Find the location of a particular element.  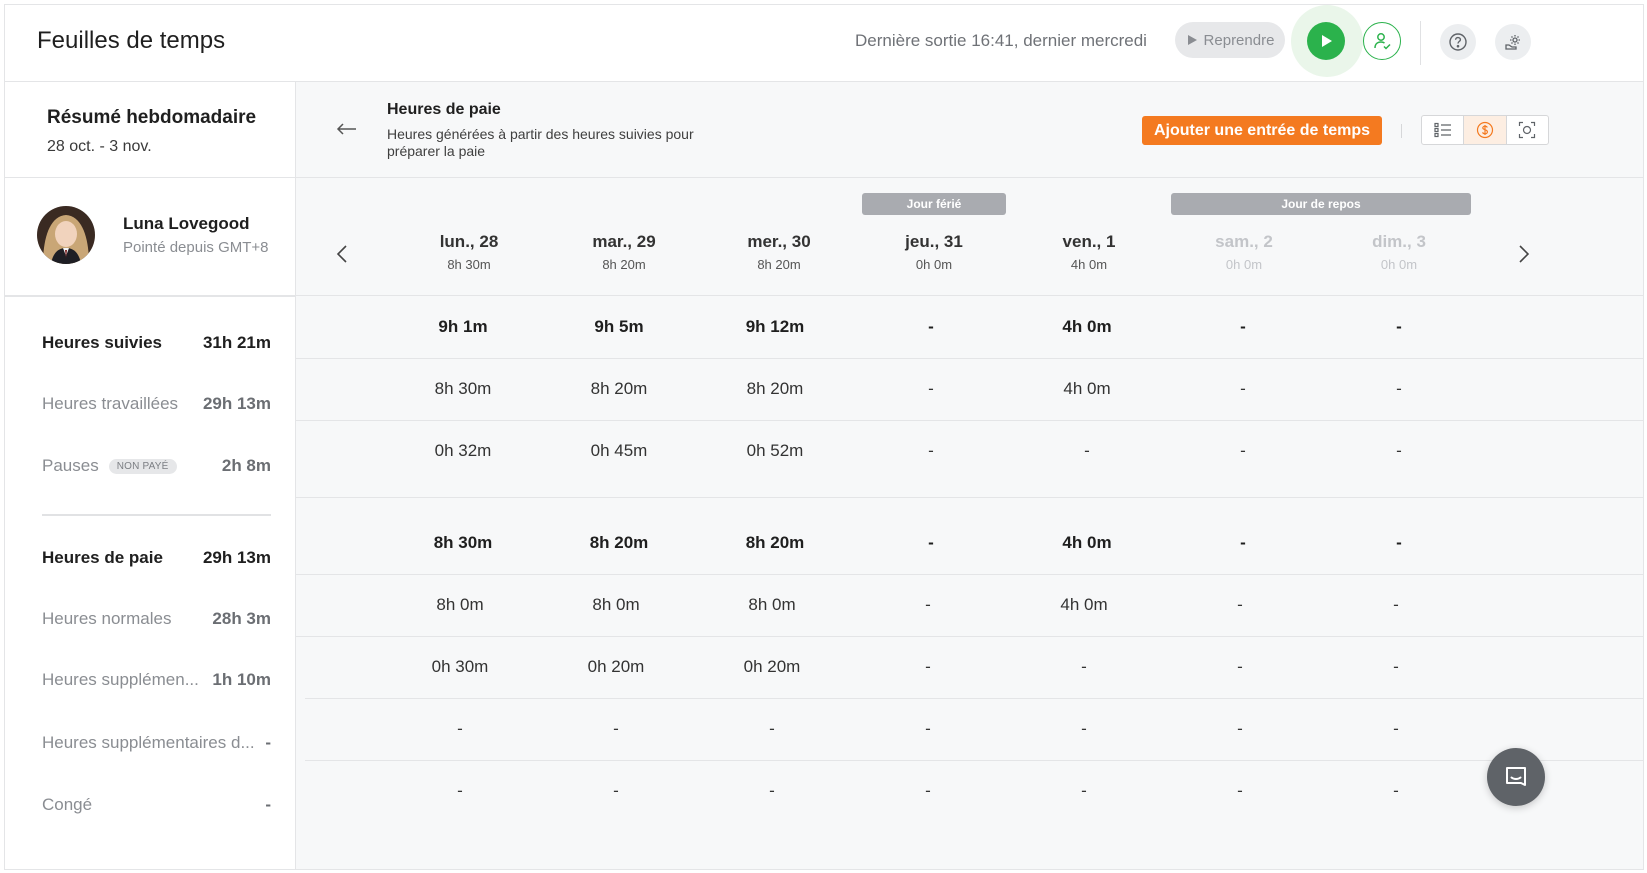

add-time-entry-button: Ajouter une entrée de temps is located at coordinates (1262, 130).